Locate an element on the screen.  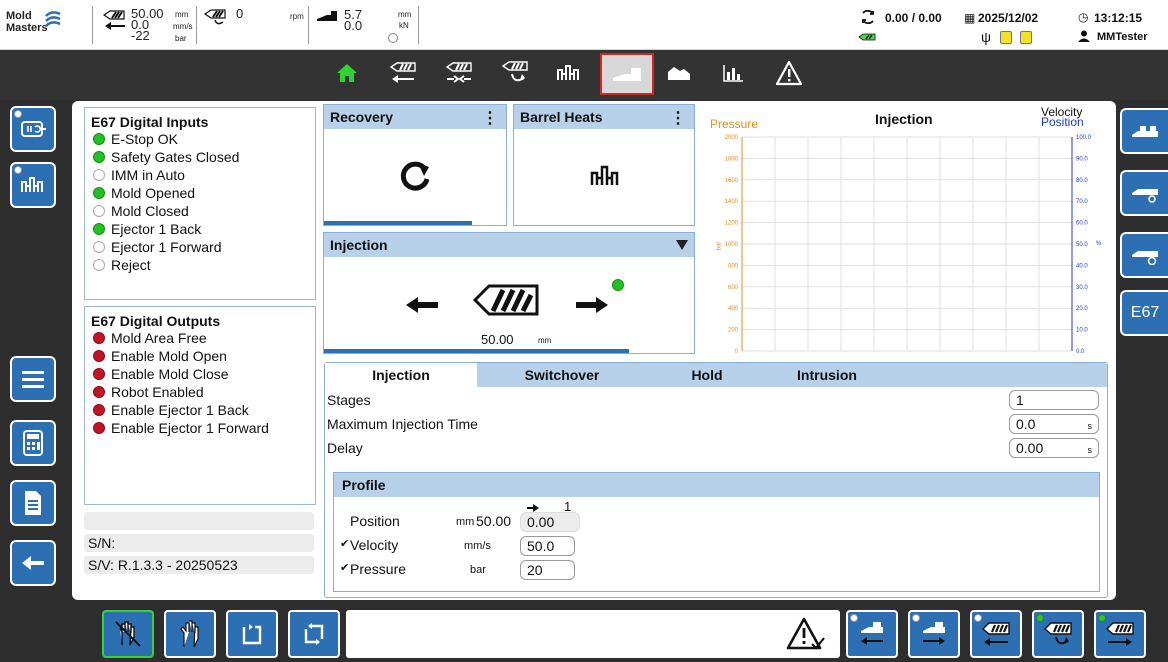
barrel-heats-card: Barrel Heats ⋮ is located at coordinates (604, 165).